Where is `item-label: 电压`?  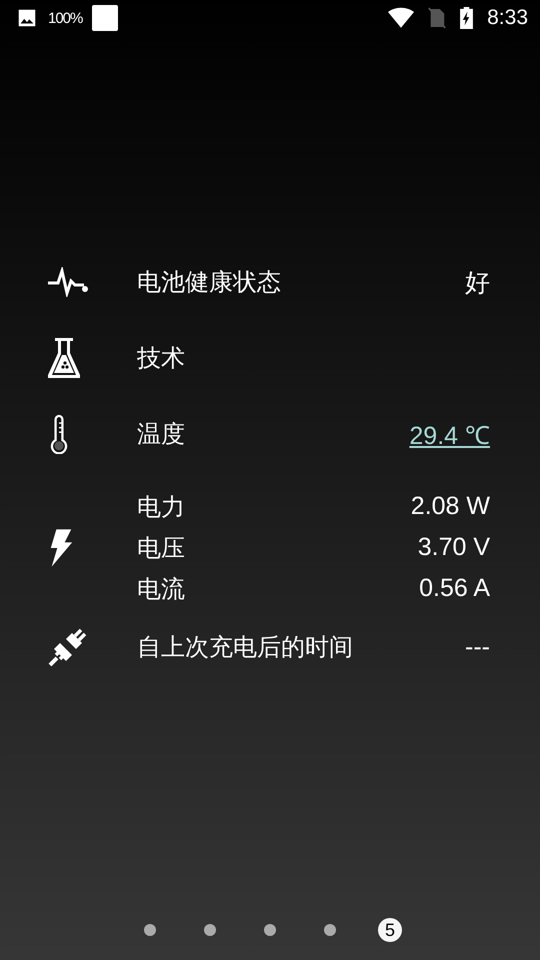
item-label: 电压 is located at coordinates (161, 548).